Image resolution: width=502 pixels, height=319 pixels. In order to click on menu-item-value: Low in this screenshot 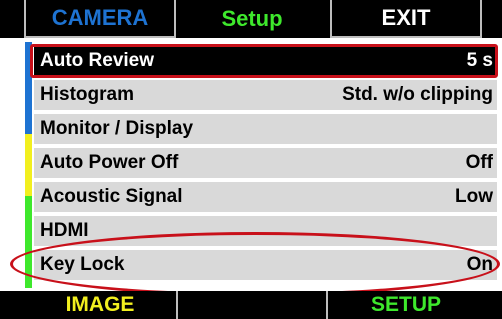, I will do `click(474, 196)`.